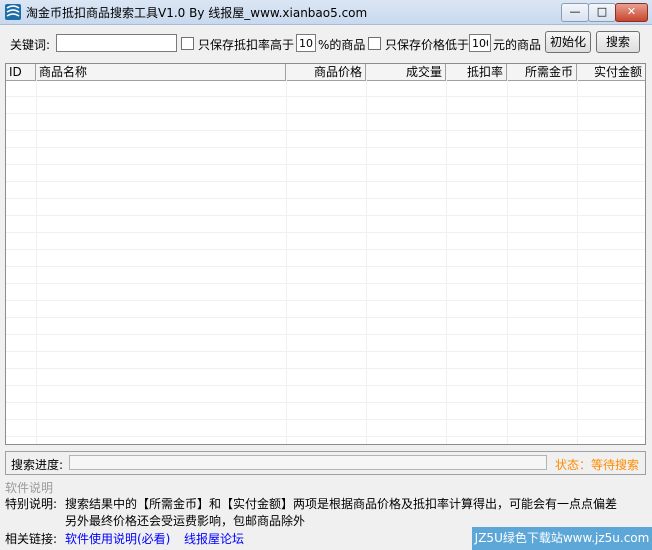 This screenshot has height=550, width=652. What do you see at coordinates (37, 465) in the screenshot?
I see `progress-label: 搜索进度:` at bounding box center [37, 465].